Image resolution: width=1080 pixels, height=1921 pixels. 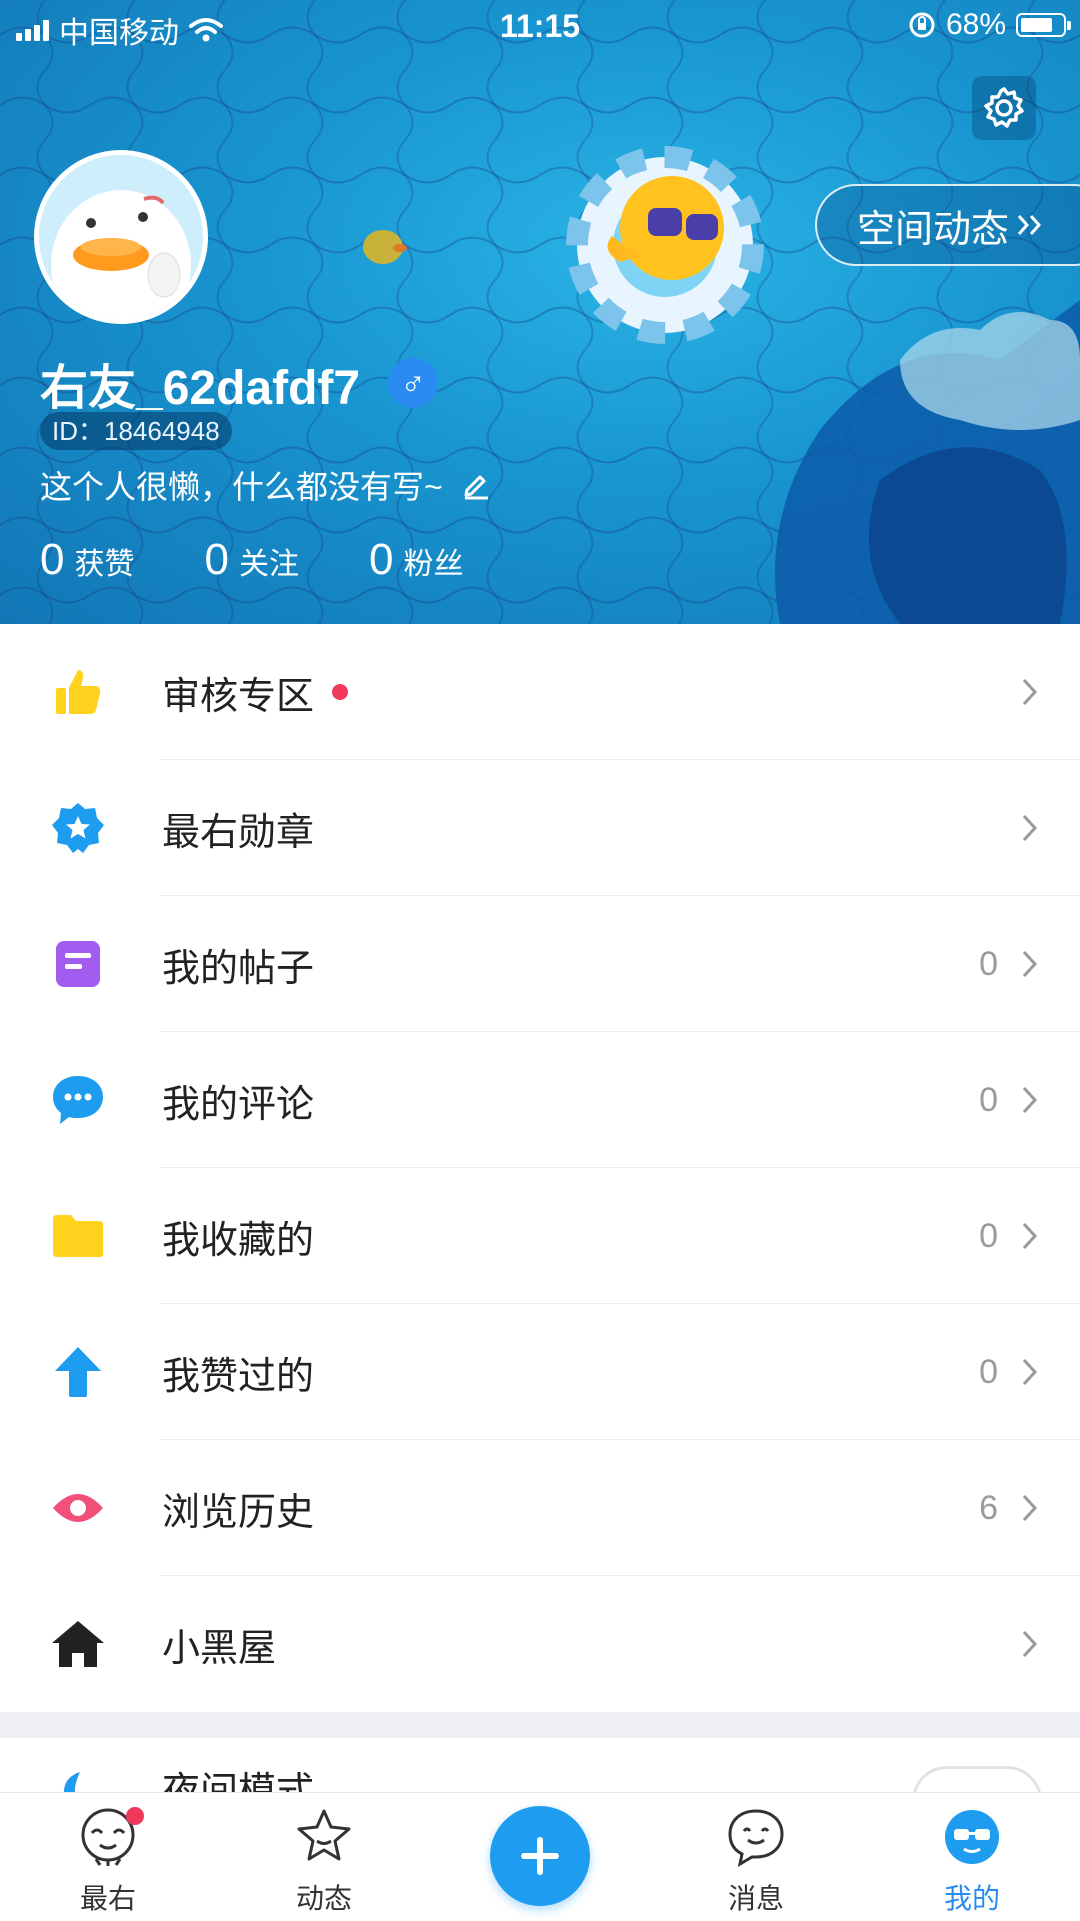 I want to click on status-bar: 中国移动 11:15 68%, so click(x=540, y=27).